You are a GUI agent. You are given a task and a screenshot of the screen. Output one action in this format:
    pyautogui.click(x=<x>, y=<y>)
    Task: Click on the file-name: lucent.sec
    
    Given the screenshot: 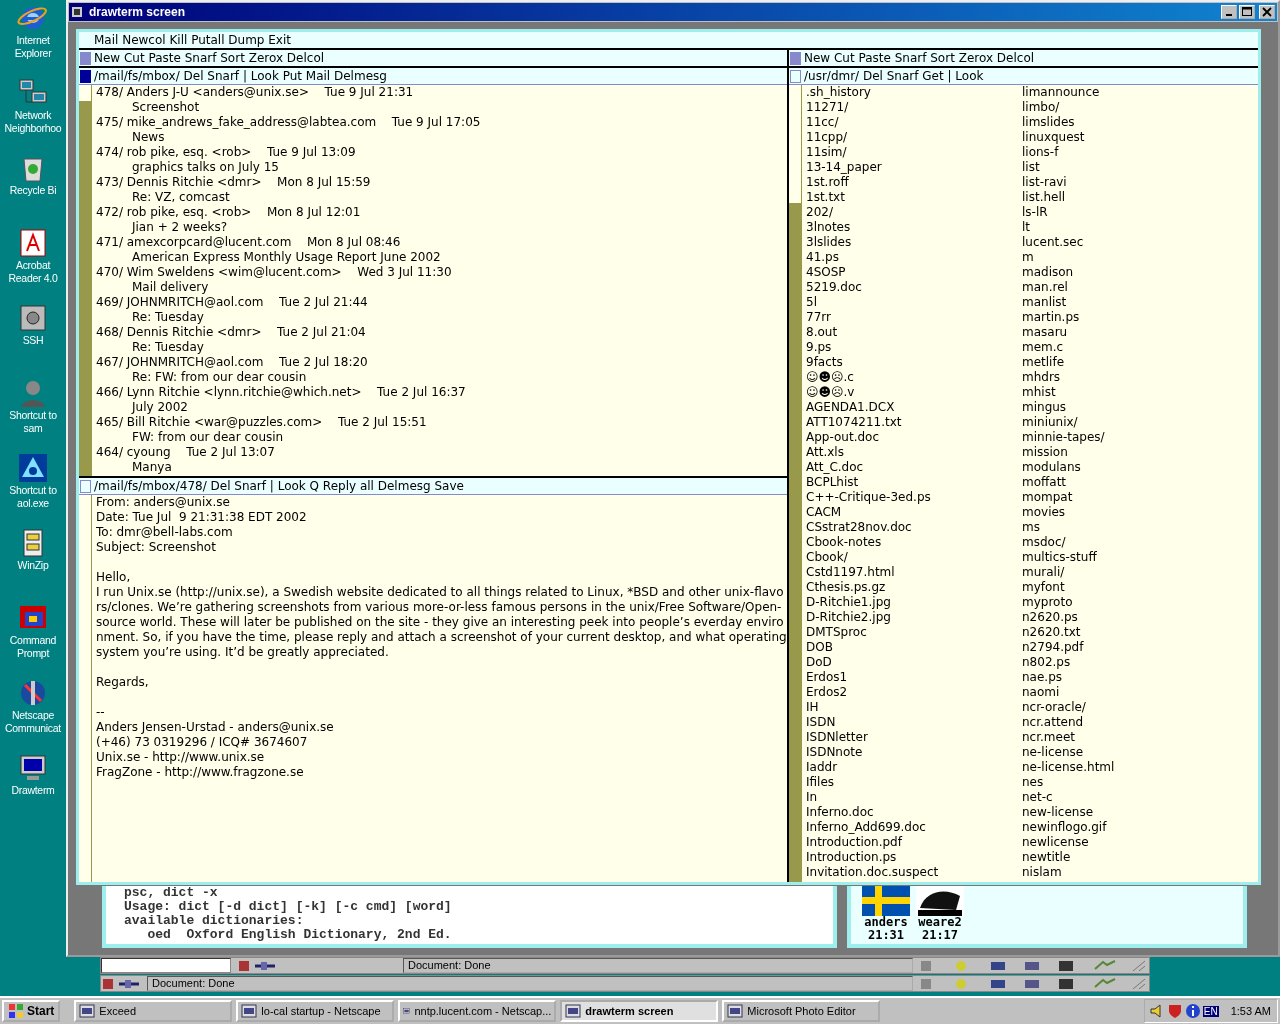 What is the action you would take?
    pyautogui.click(x=1130, y=242)
    